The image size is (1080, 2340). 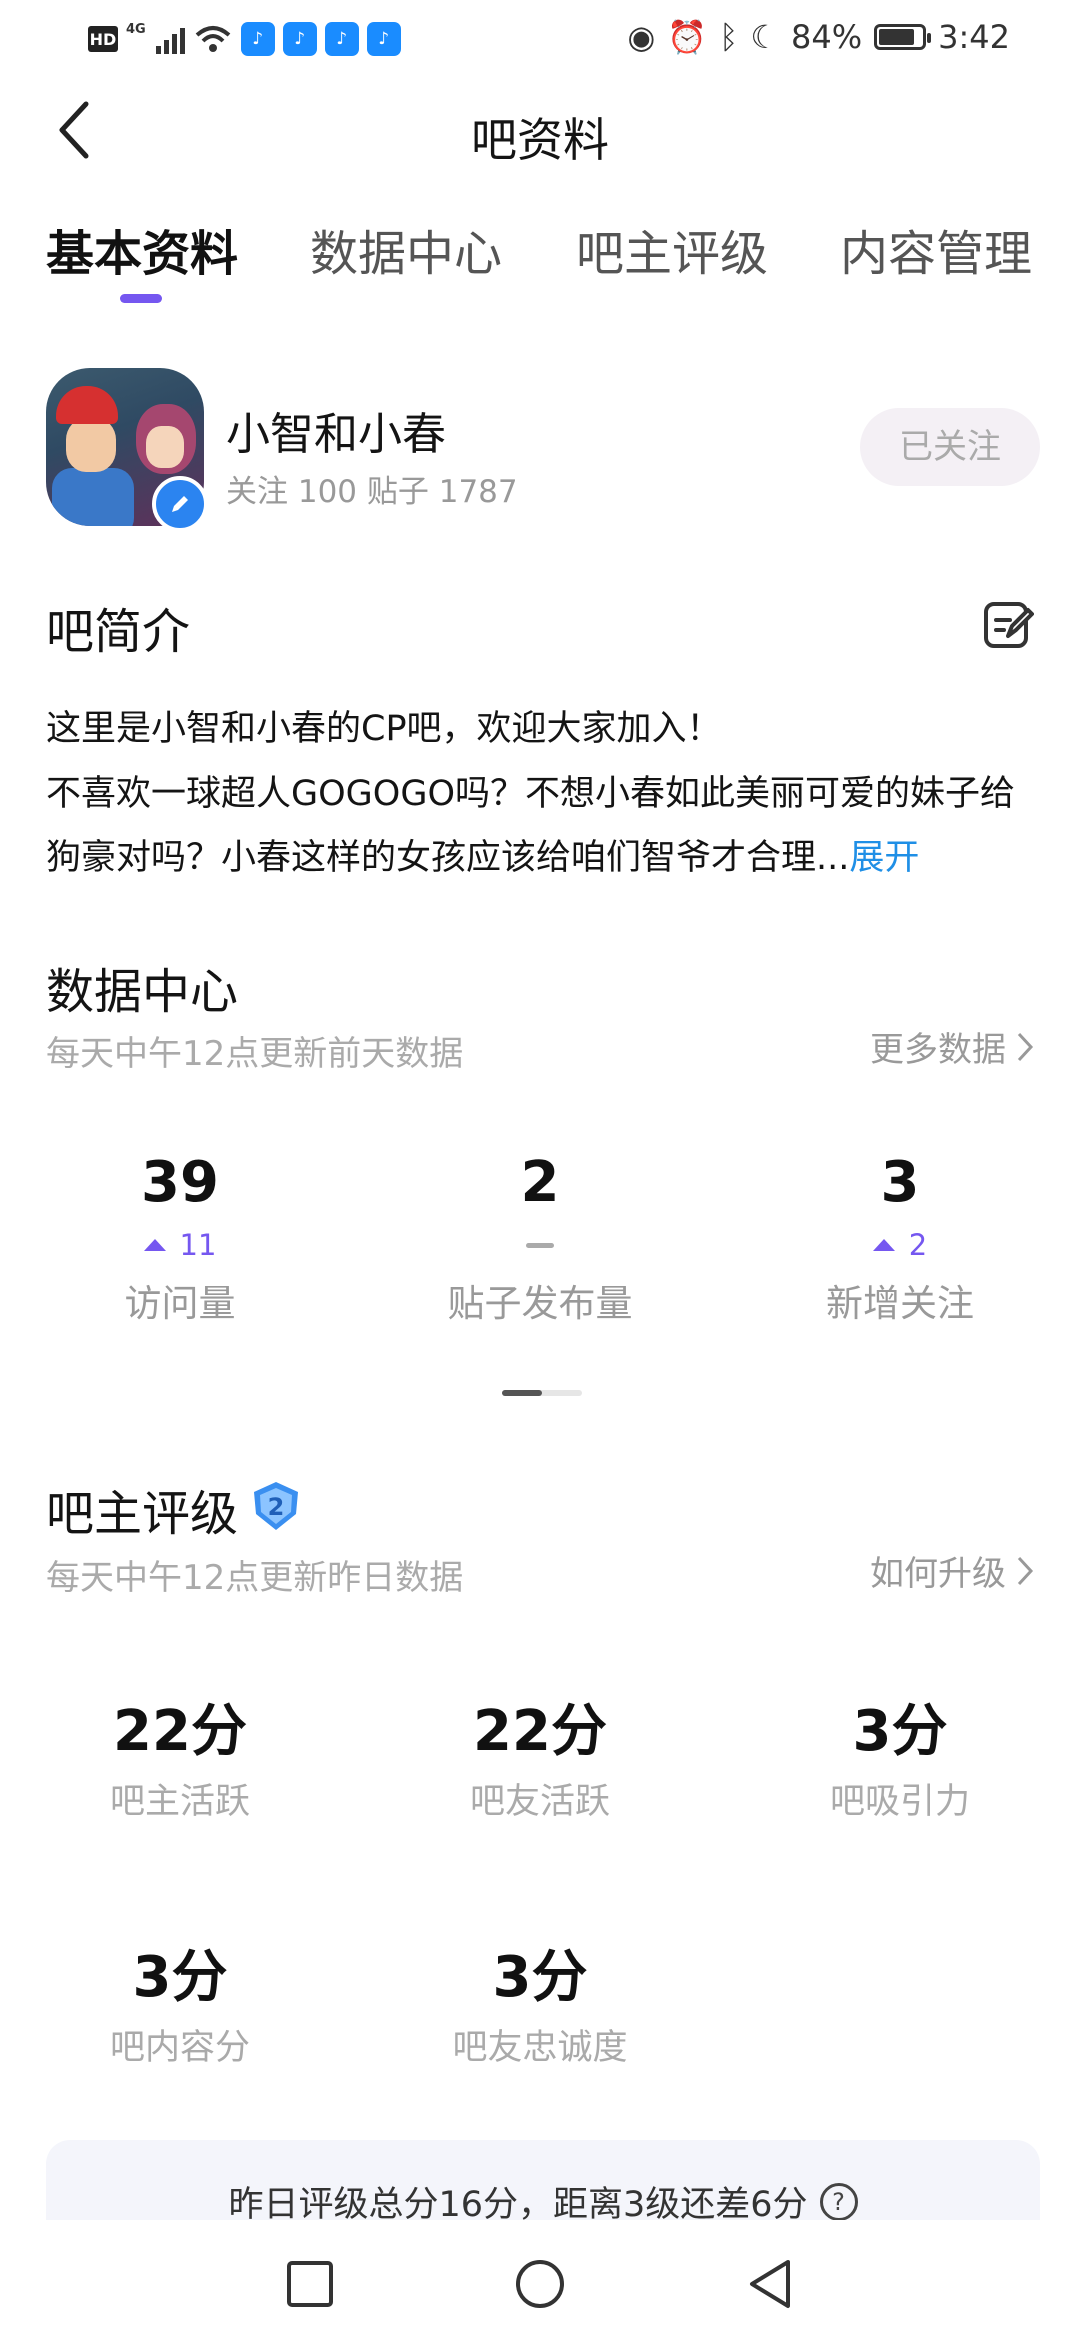 I want to click on stat-posts: 2 贴子发布量, so click(x=540, y=1238).